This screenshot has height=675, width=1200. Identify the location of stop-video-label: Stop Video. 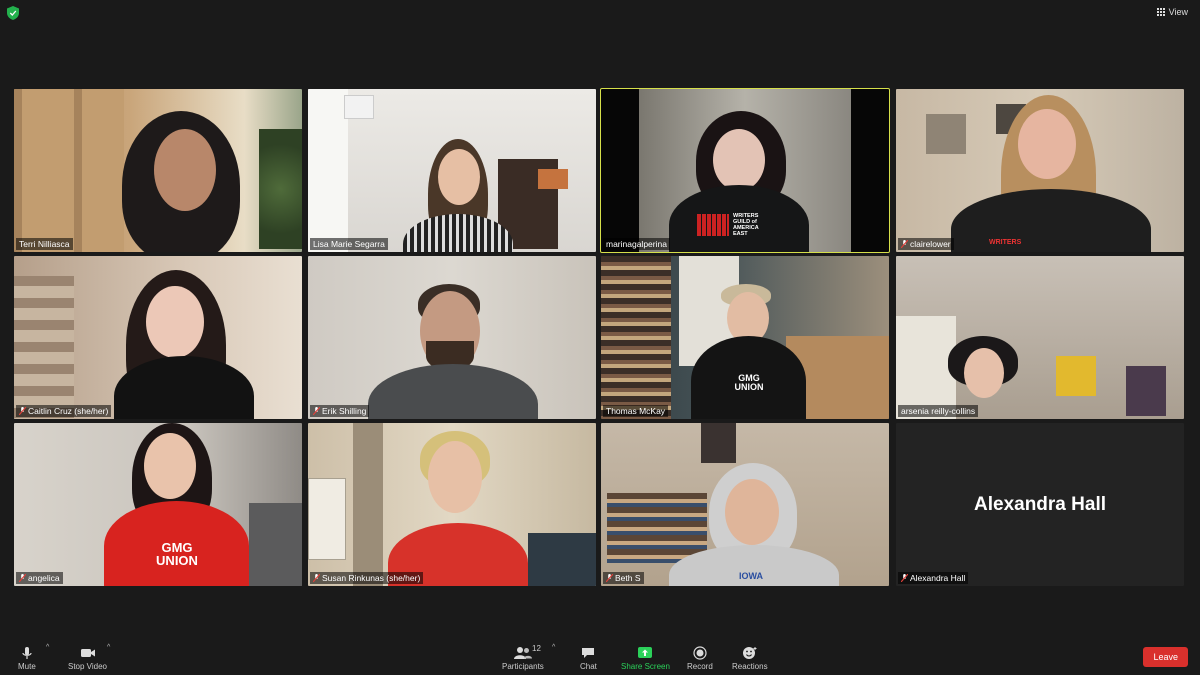
(87, 666).